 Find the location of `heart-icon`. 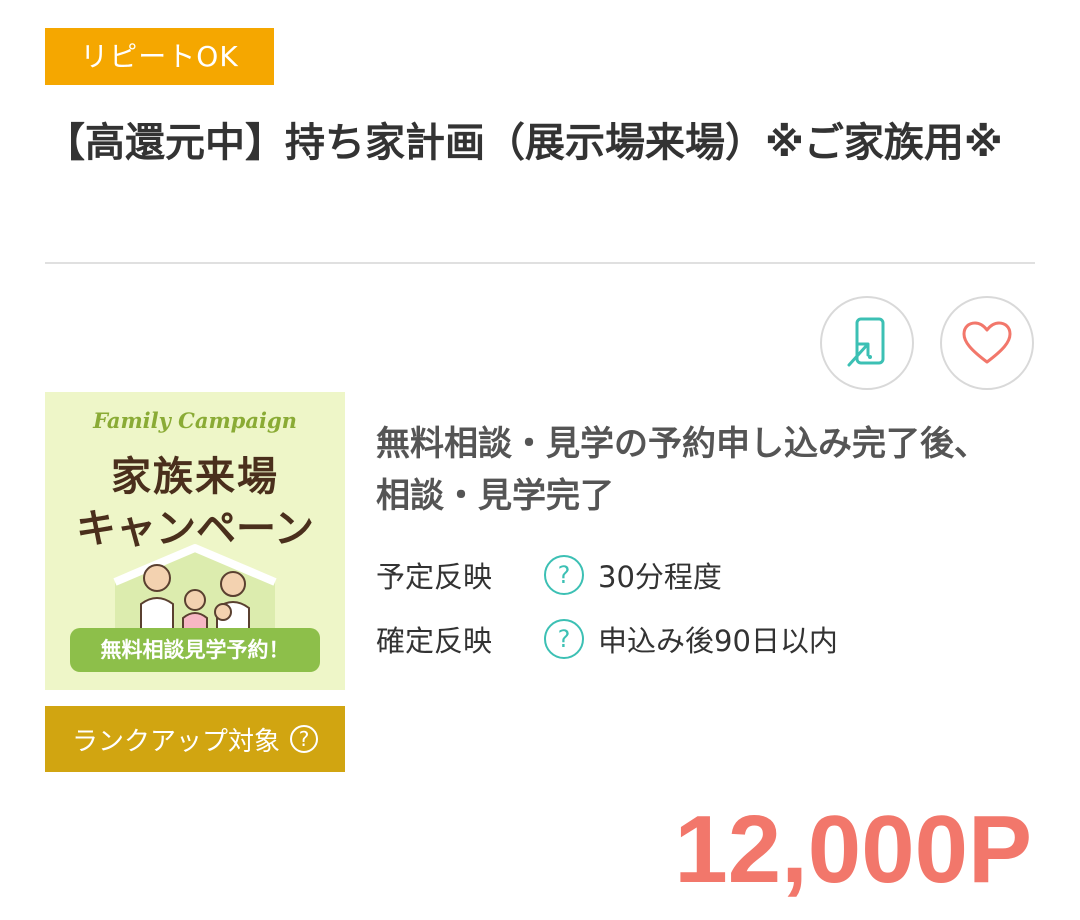

heart-icon is located at coordinates (987, 342).